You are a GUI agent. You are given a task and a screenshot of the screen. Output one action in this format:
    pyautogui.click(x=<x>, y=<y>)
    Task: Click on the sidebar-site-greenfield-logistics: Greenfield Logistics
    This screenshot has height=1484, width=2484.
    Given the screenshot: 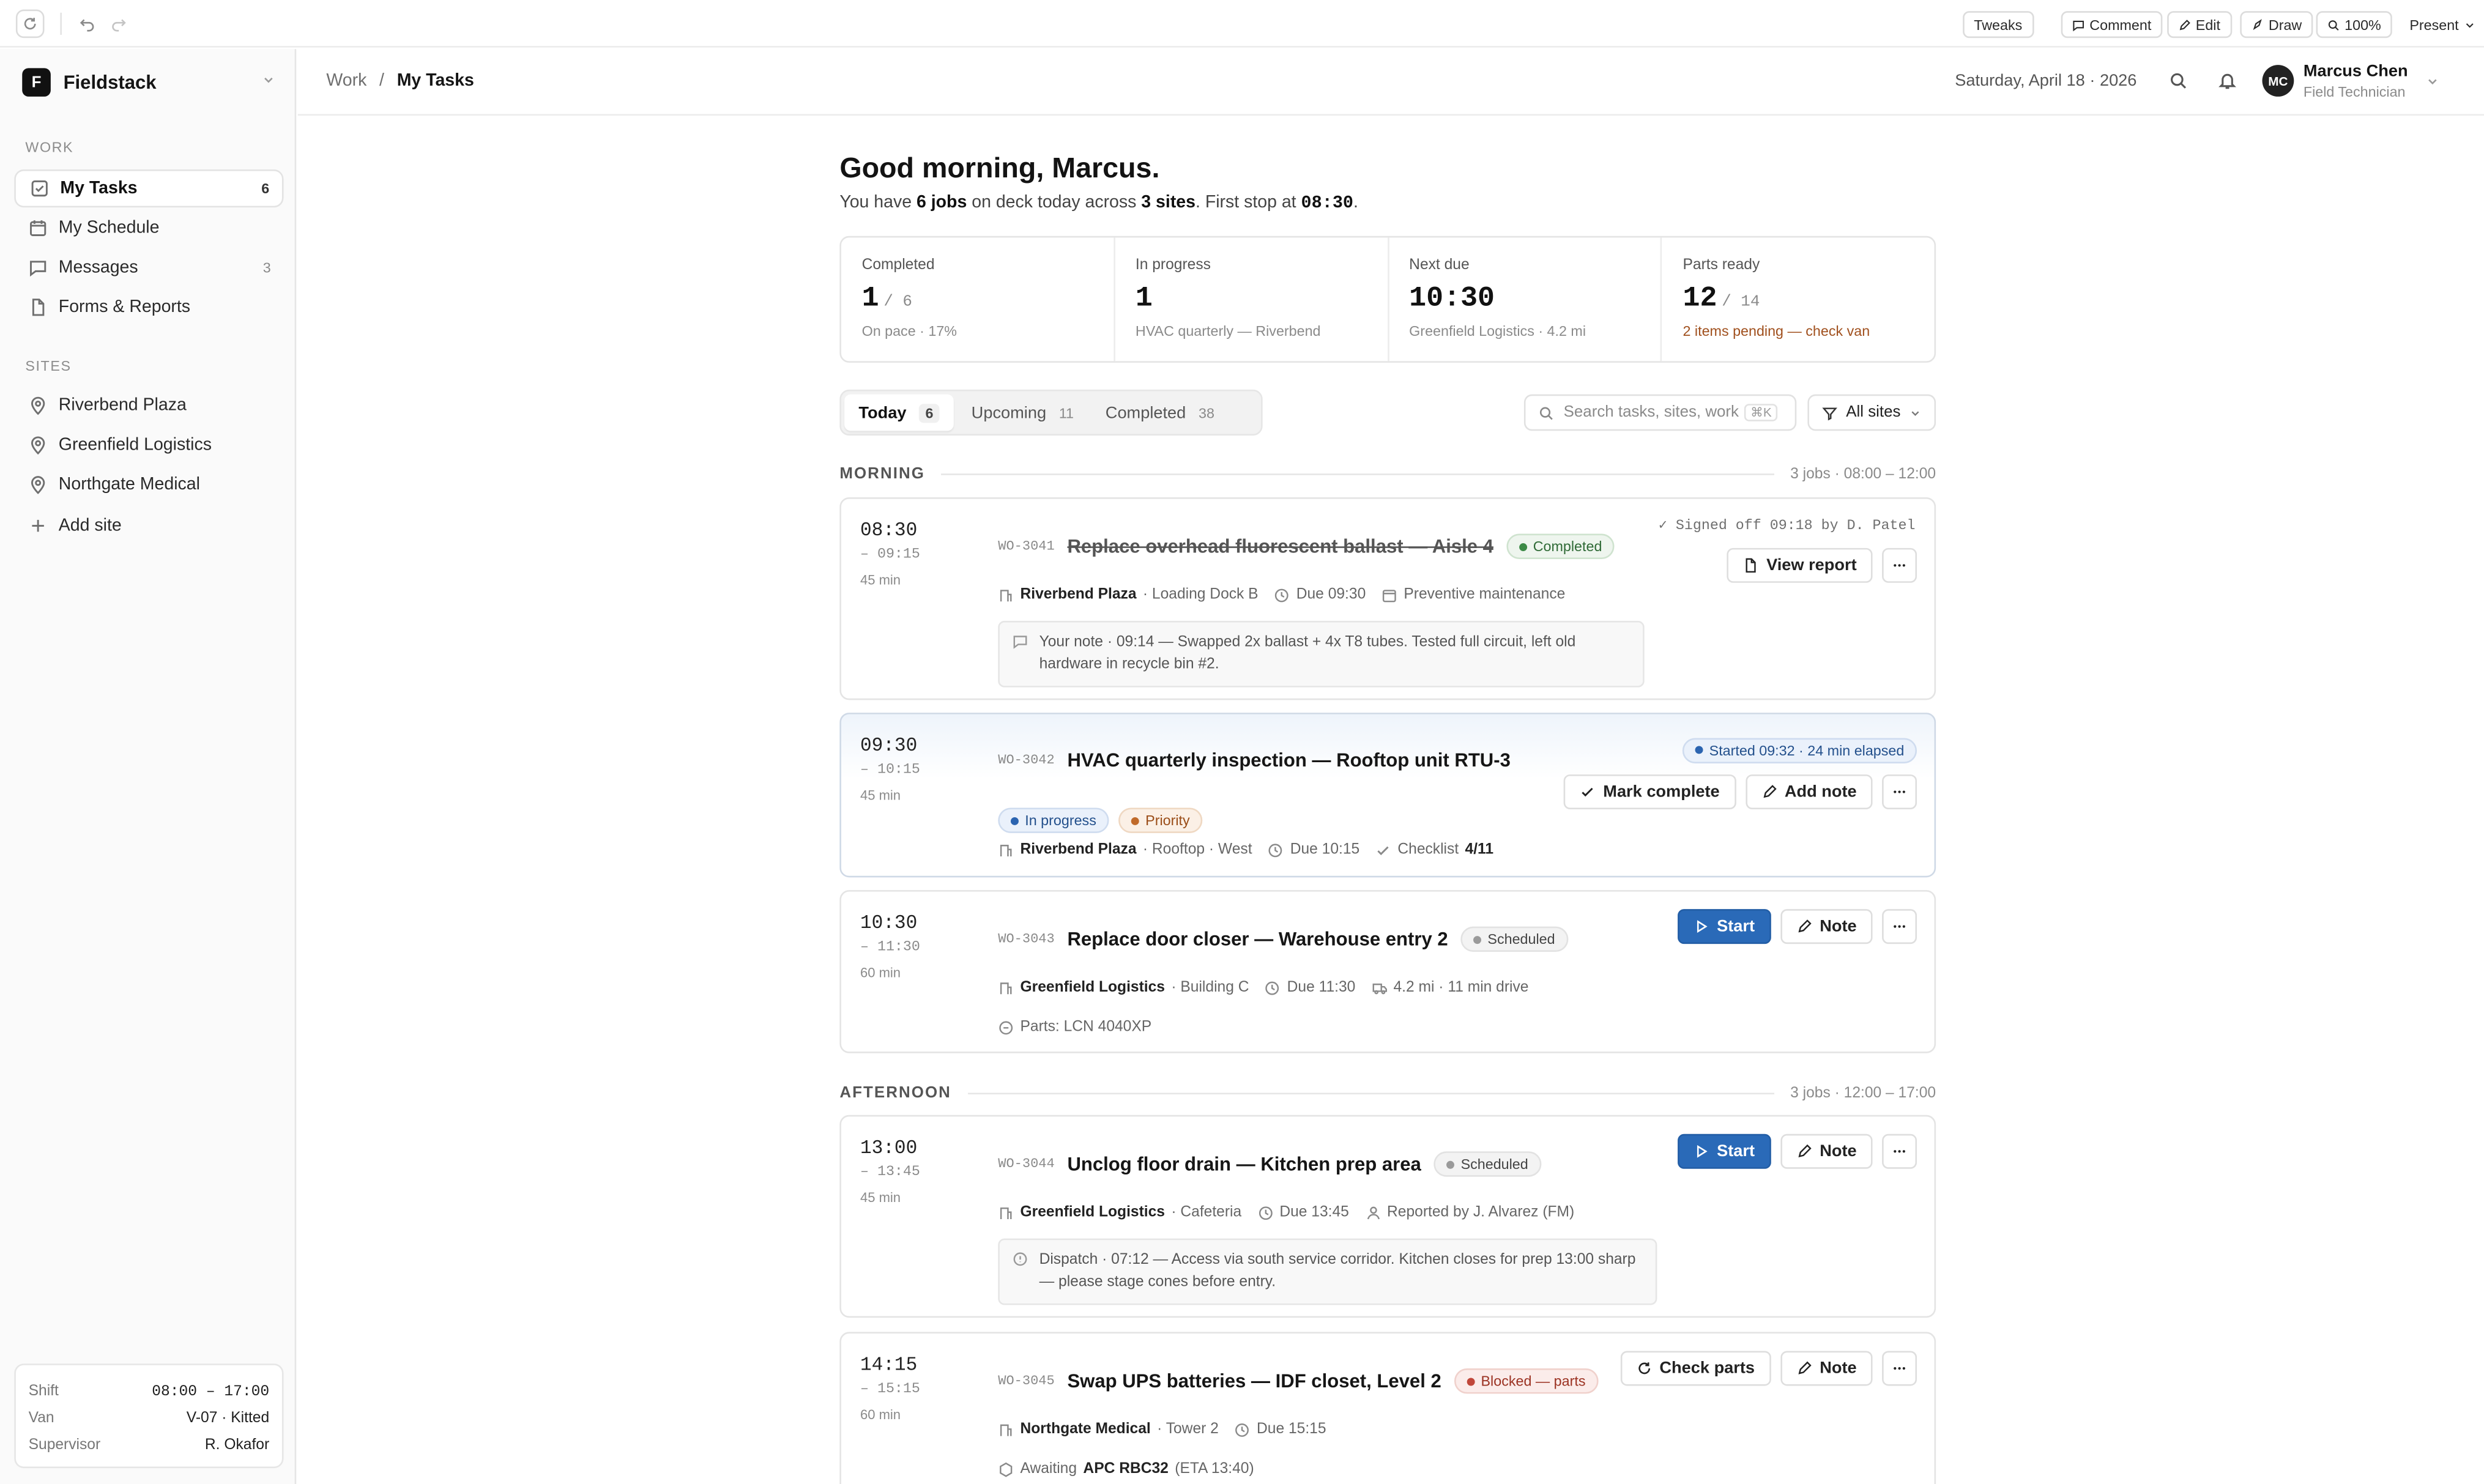 What is the action you would take?
    pyautogui.click(x=148, y=445)
    